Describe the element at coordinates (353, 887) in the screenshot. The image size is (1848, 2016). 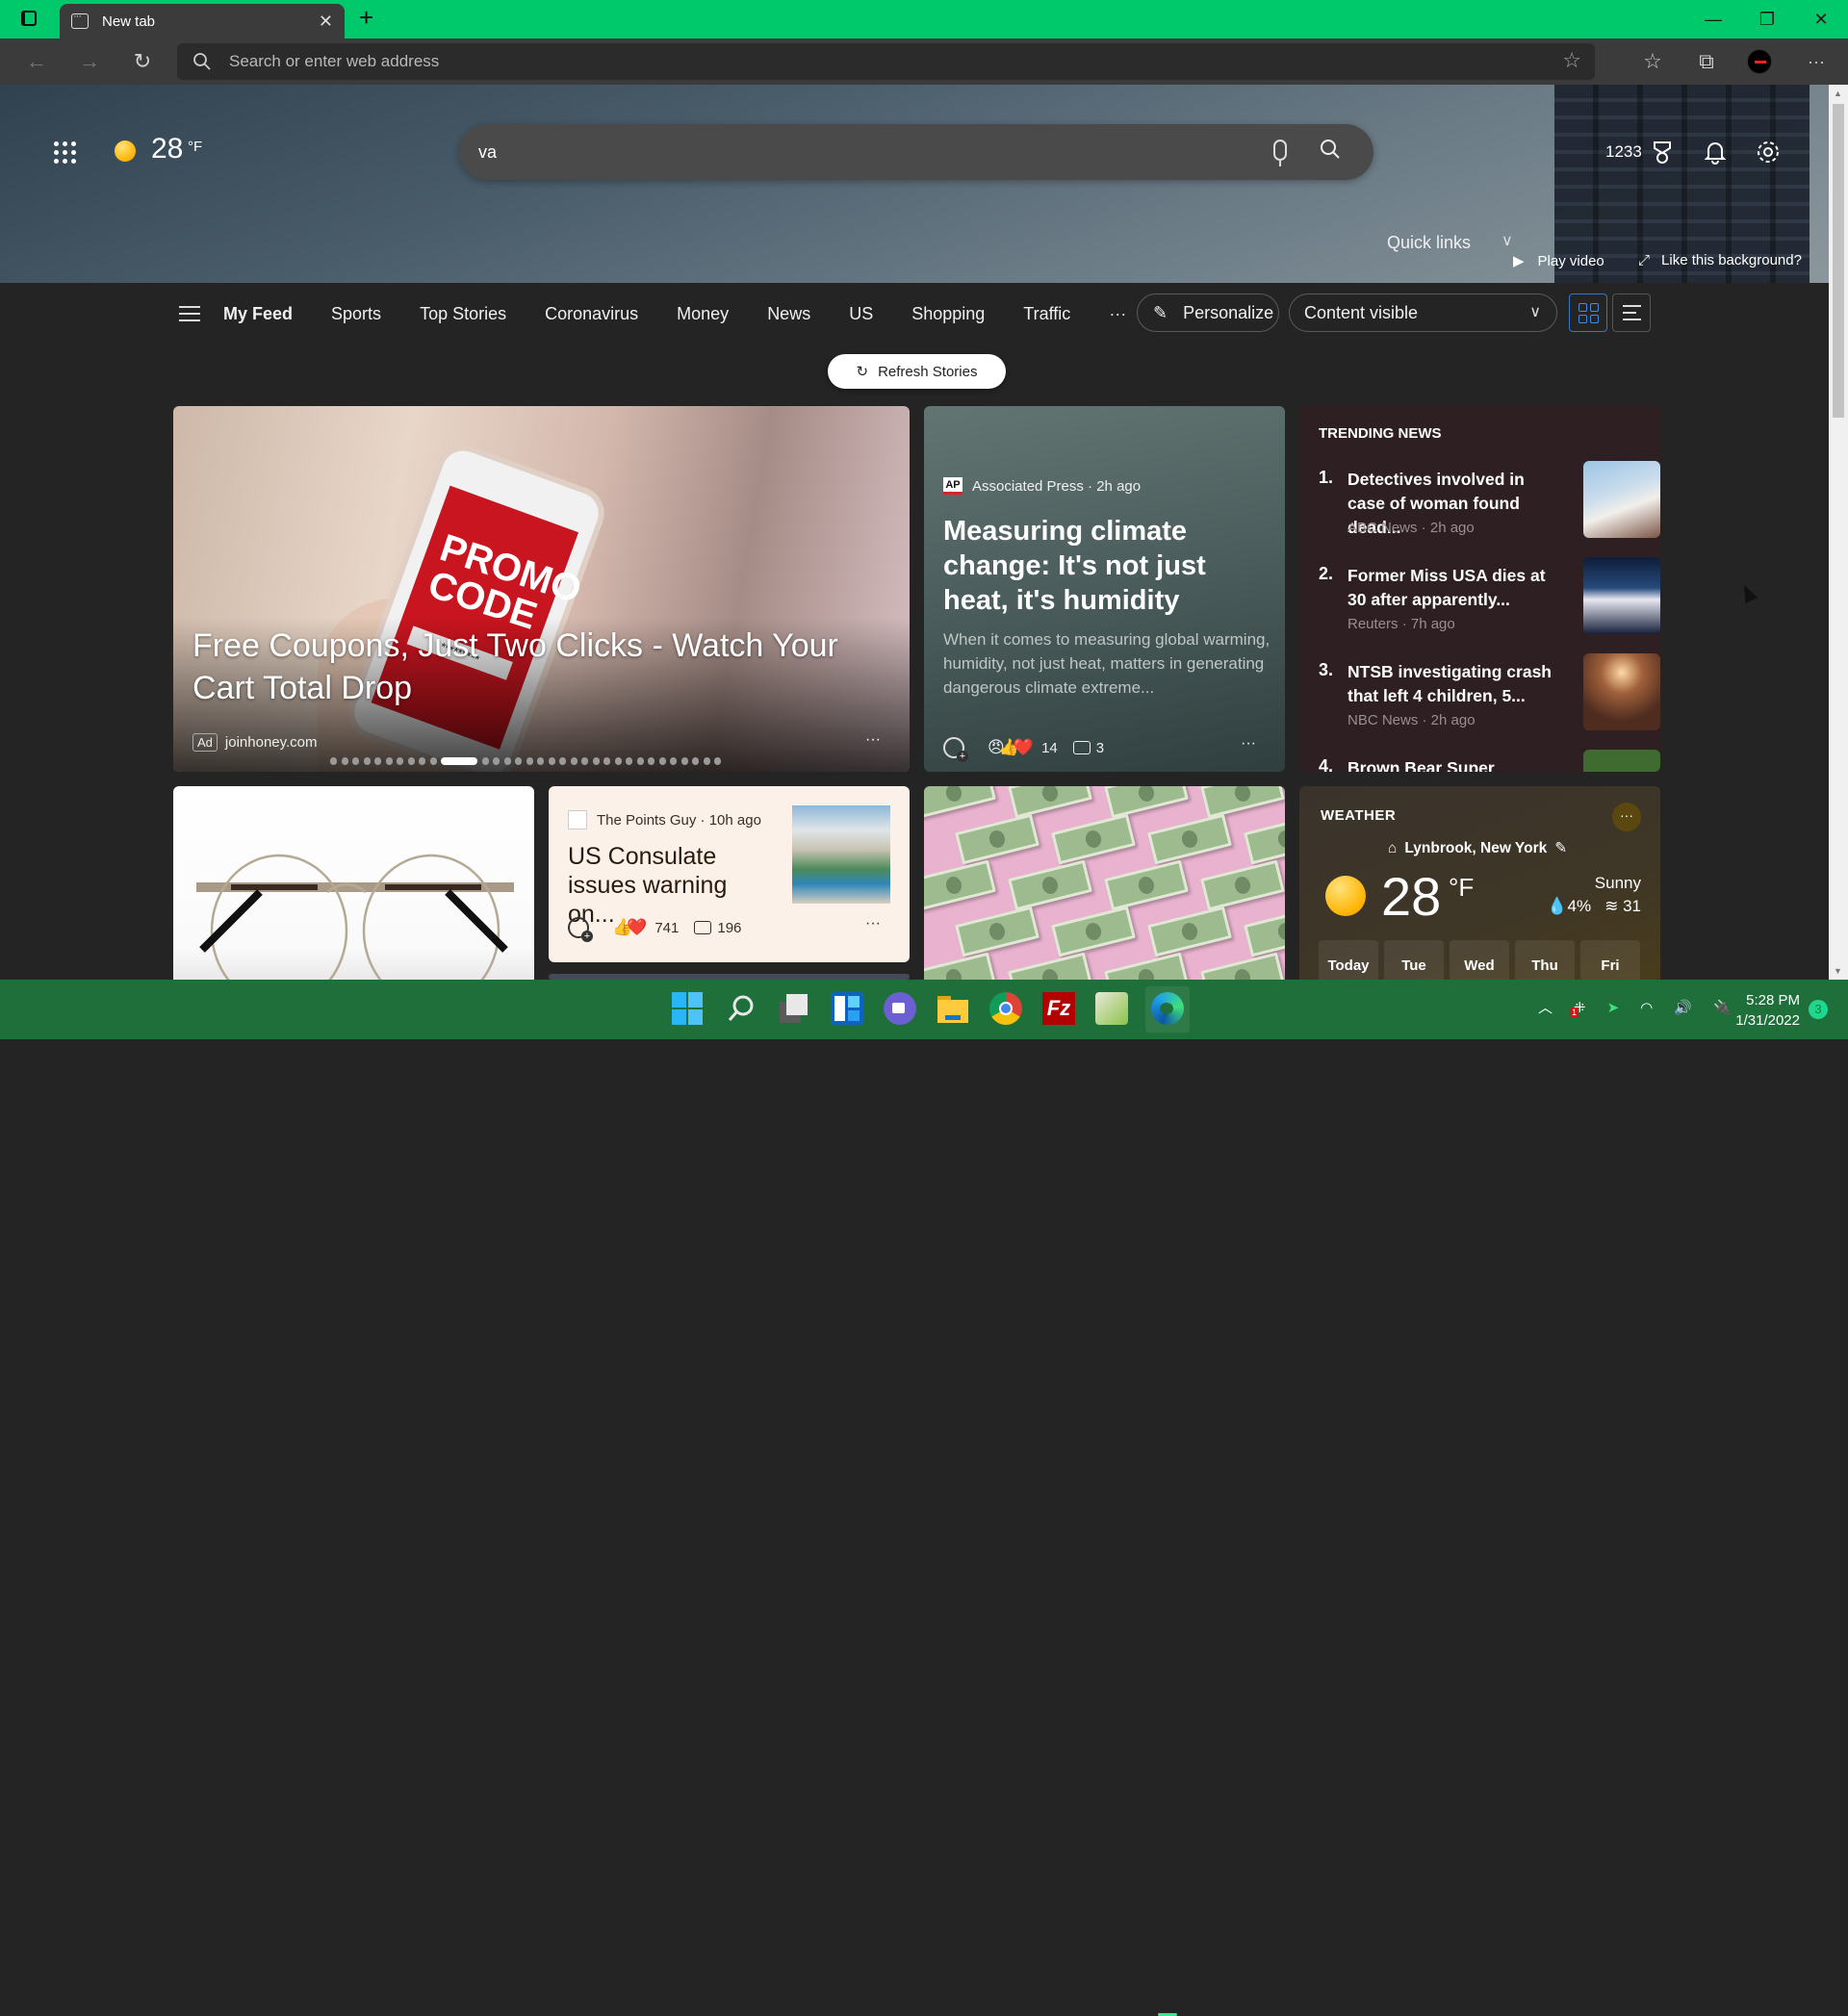
I see `glasses-ad-card` at that location.